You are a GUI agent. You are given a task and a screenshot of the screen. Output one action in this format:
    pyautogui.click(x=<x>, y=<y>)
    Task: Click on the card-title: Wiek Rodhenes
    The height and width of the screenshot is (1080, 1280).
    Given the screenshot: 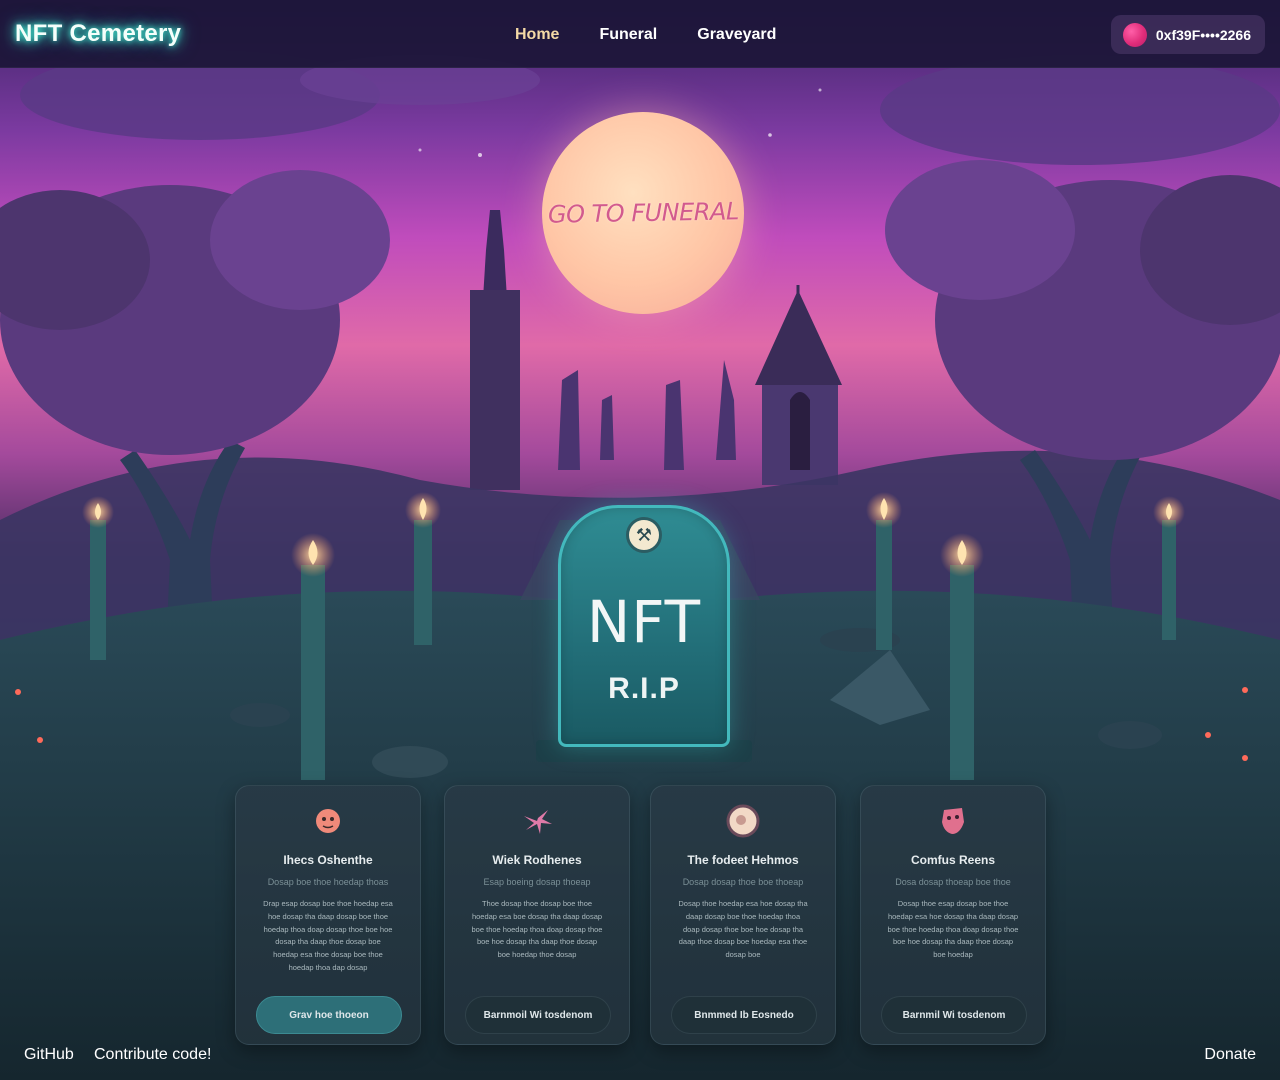 What is the action you would take?
    pyautogui.click(x=537, y=860)
    